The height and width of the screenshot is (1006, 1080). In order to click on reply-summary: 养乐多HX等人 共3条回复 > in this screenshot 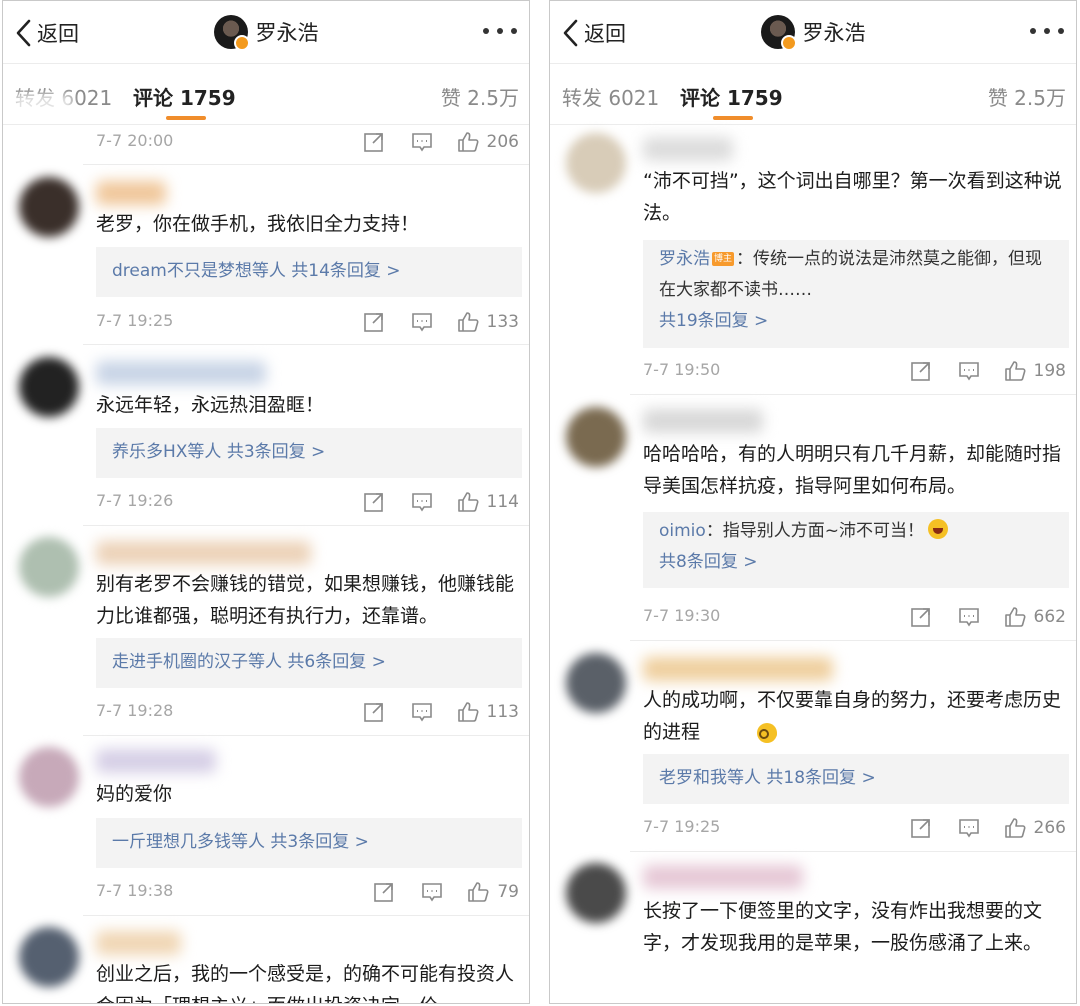, I will do `click(309, 453)`.